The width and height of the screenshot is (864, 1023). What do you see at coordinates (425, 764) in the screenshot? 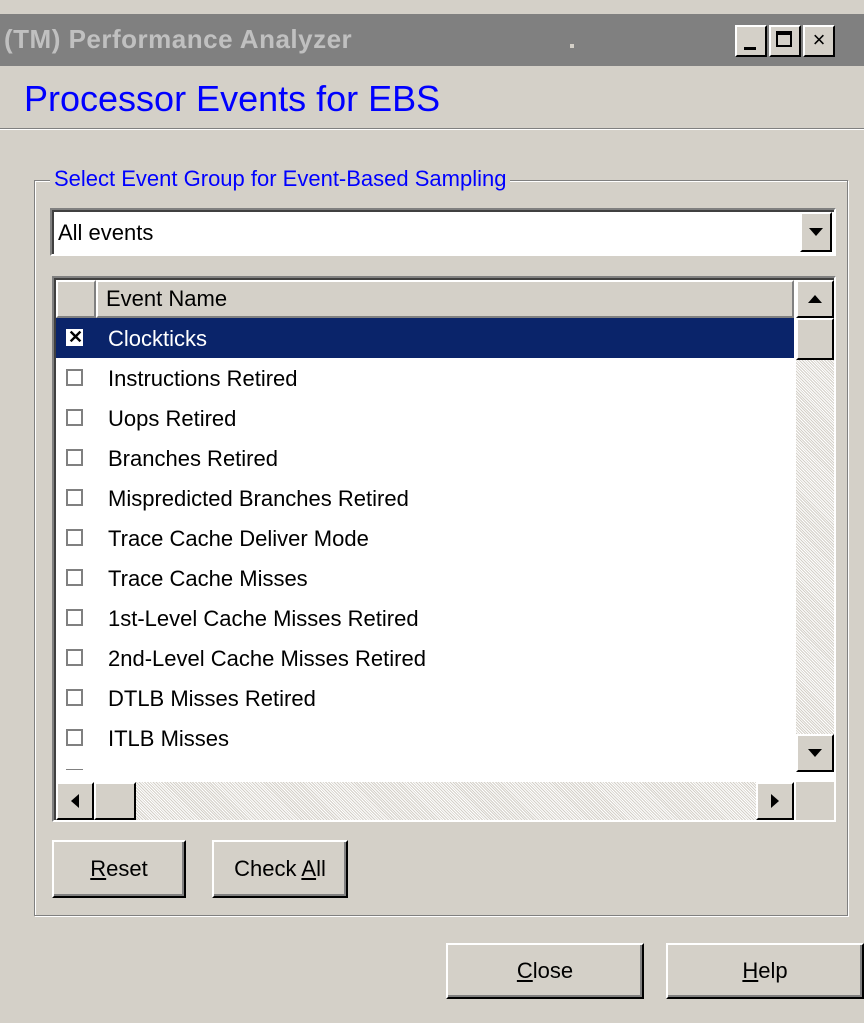
I see `list-item: On-Chip Misses Retired` at bounding box center [425, 764].